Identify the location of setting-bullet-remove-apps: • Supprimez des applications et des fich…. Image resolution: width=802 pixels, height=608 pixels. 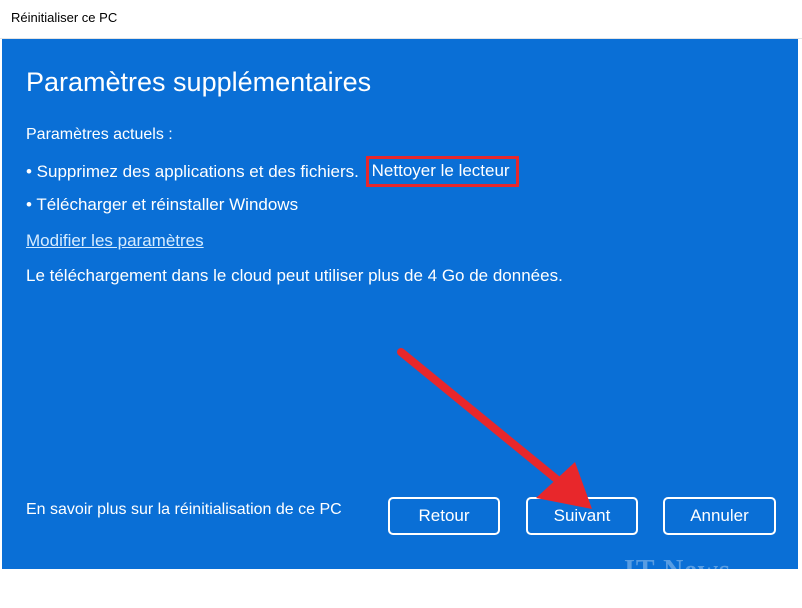
(272, 172).